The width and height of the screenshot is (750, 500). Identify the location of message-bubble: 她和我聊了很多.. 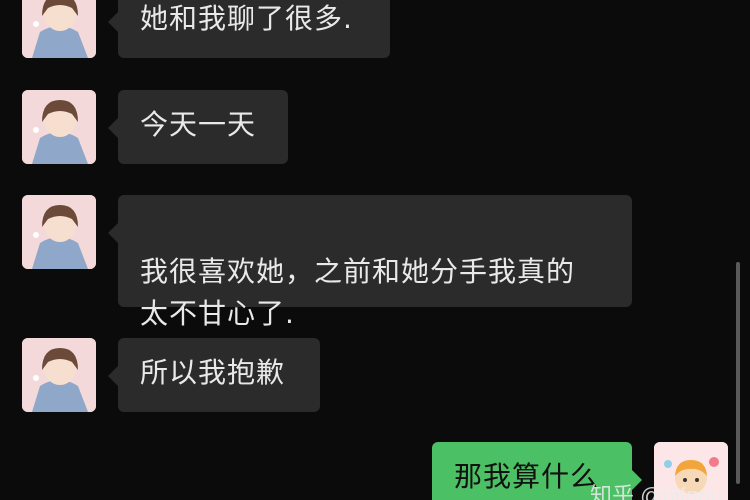
(249, 29).